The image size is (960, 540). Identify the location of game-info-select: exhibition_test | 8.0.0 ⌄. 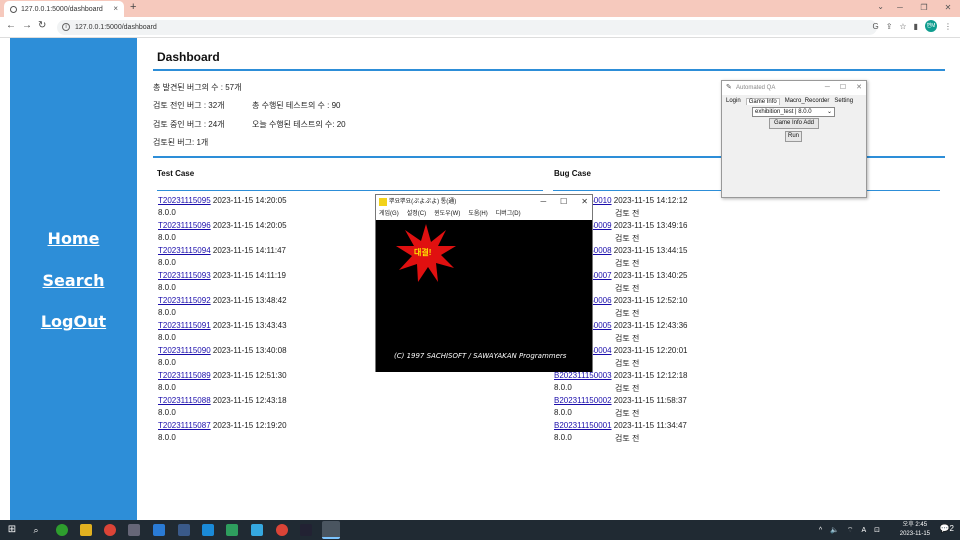
(793, 112).